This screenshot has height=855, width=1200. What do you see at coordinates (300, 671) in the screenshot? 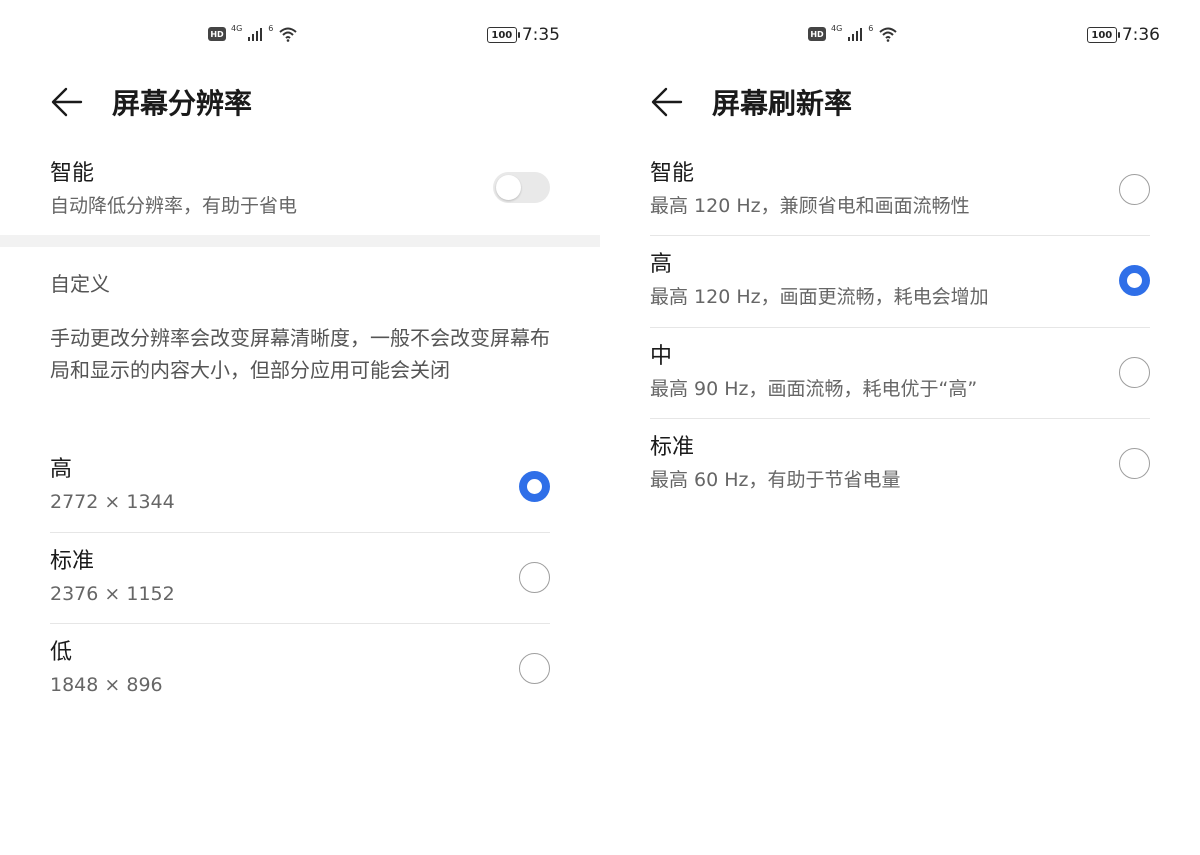
I see `resolution-option-low: 低 1848 × 896` at bounding box center [300, 671].